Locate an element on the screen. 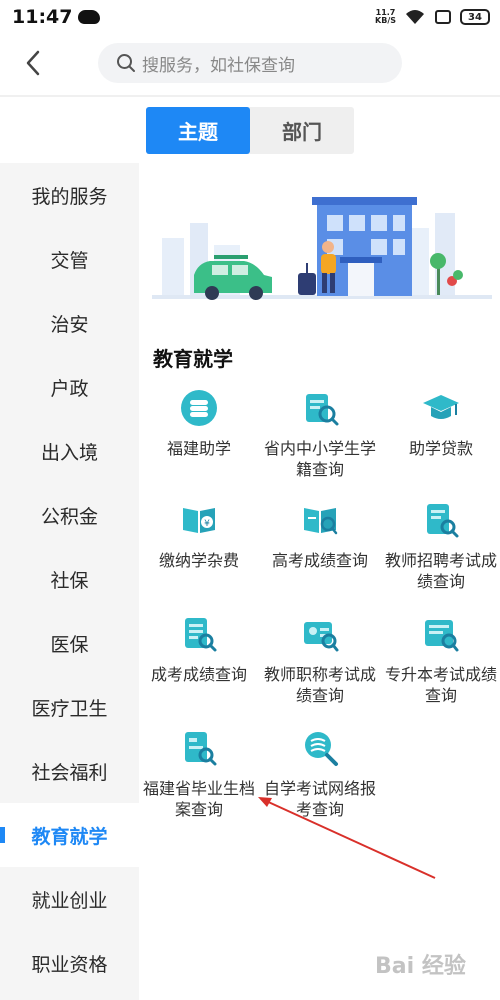 The height and width of the screenshot is (1000, 500). service-tuition-payment: ¥ 缴纳学杂费 is located at coordinates (199, 535).